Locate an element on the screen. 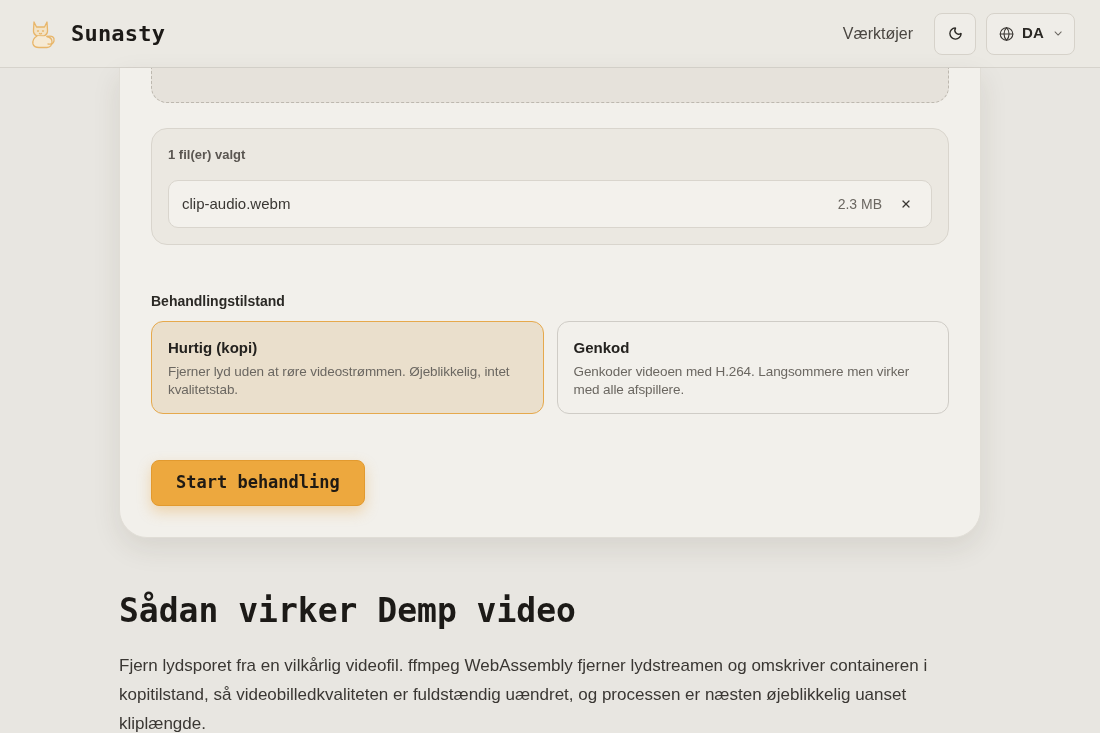 This screenshot has width=1100, height=733. mode-option-title: Genkod is located at coordinates (602, 348).